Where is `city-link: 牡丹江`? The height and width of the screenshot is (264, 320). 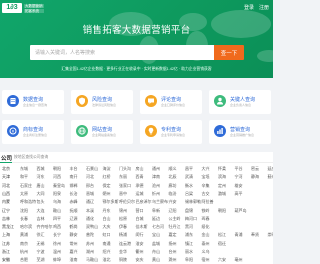 city-link: 牡丹江 is located at coordinates (175, 227).